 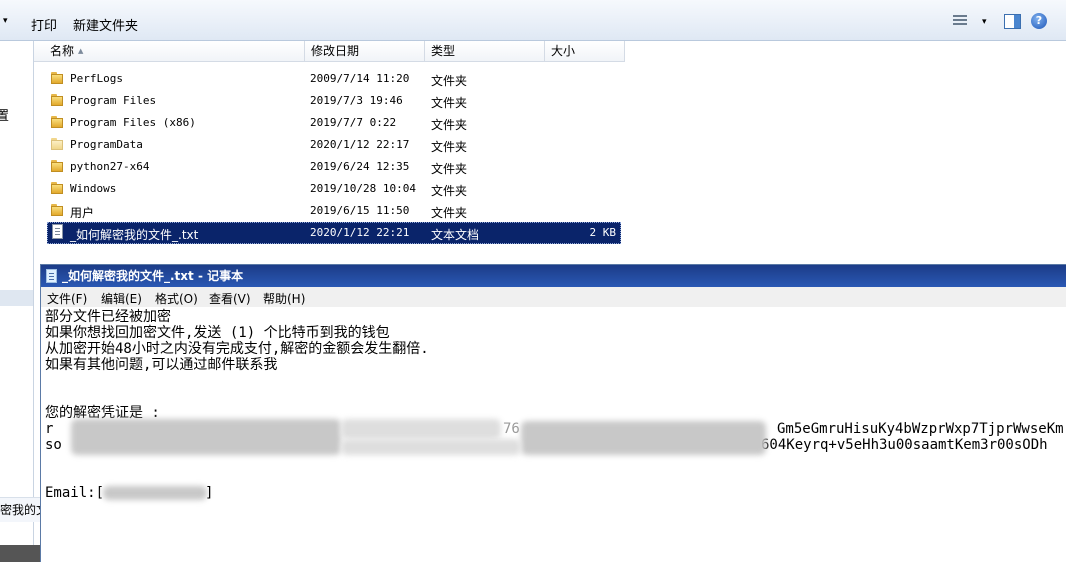 What do you see at coordinates (360, 144) in the screenshot?
I see `file-date: 2020/1/12 22:17` at bounding box center [360, 144].